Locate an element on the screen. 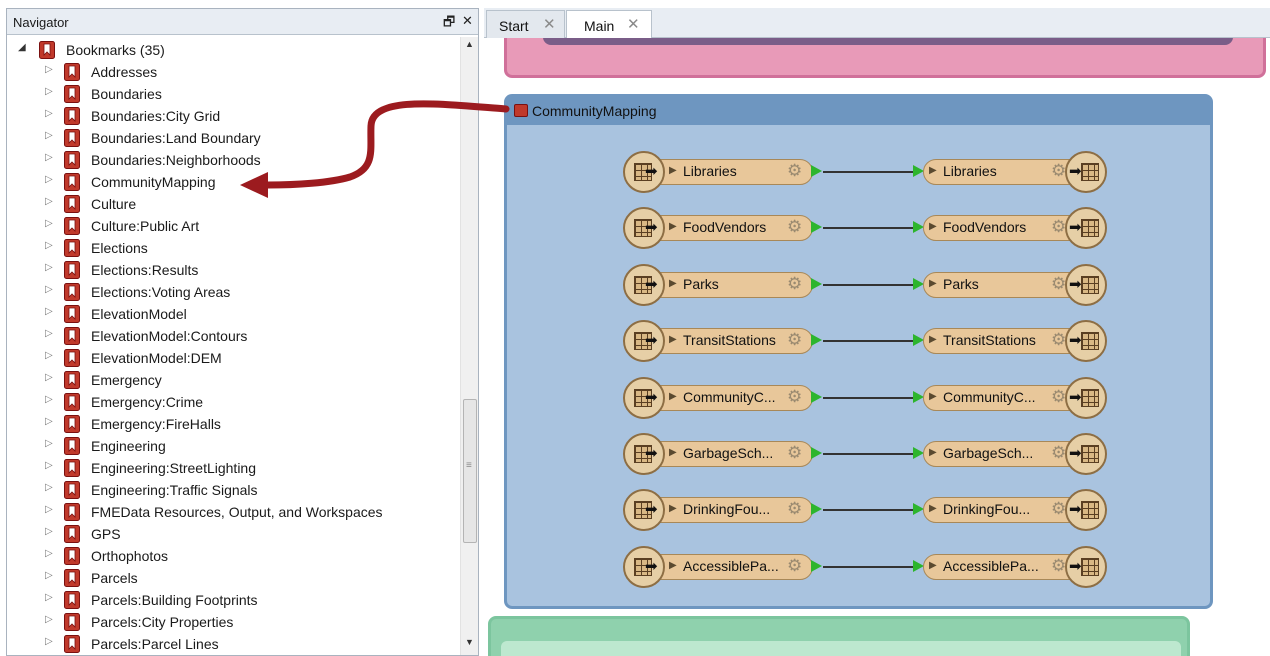 Image resolution: width=1270 pixels, height=656 pixels. tree-item: ▷ Parcels:Parcel Lines is located at coordinates (233, 644).